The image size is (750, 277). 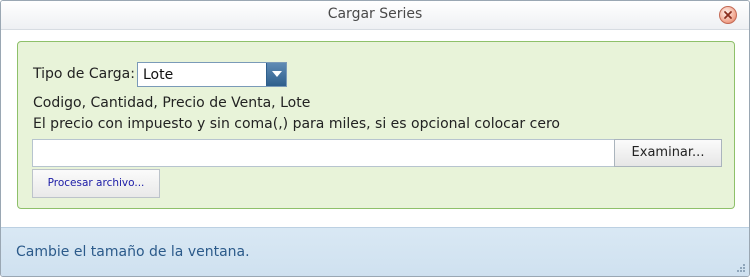 I want to click on dialog-title: Cargar Series, so click(x=375, y=14).